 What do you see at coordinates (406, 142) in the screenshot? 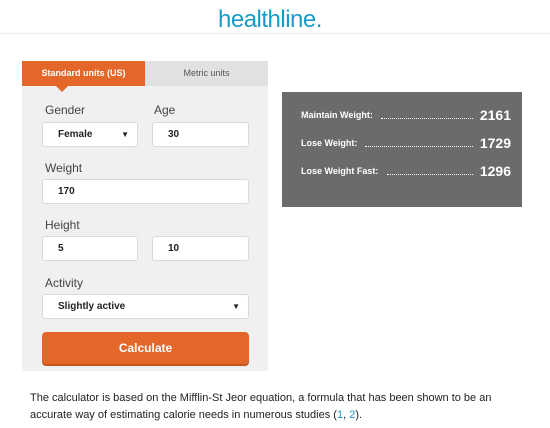
I see `result-lose-weight: Lose Weight: 1729` at bounding box center [406, 142].